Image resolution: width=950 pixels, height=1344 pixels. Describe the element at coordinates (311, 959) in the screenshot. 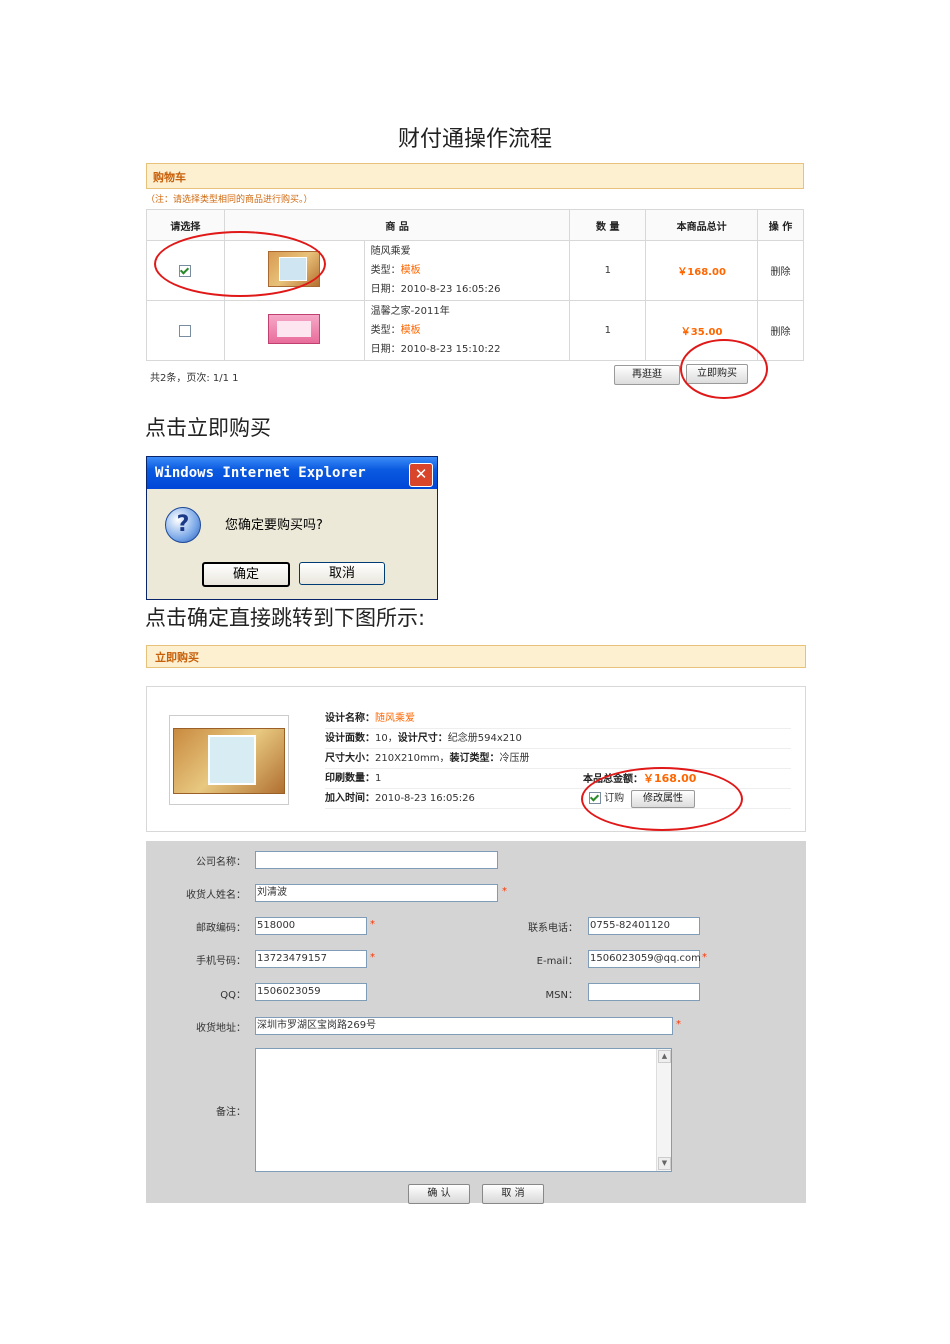

I see `mobile-input: 13723479157` at that location.